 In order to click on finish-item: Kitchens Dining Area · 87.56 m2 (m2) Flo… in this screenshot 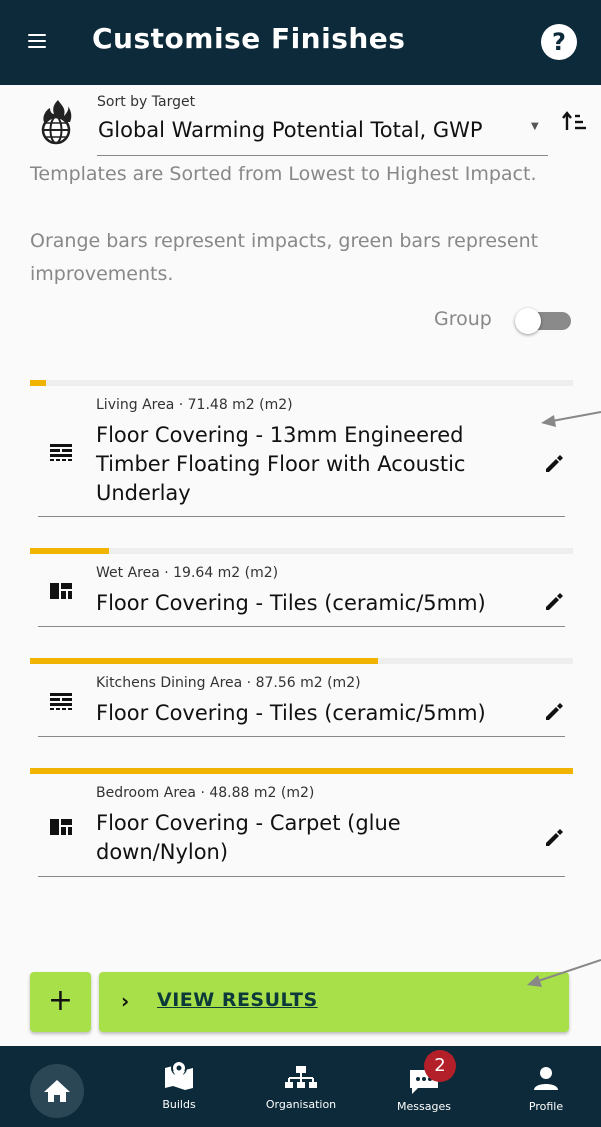, I will do `click(301, 699)`.